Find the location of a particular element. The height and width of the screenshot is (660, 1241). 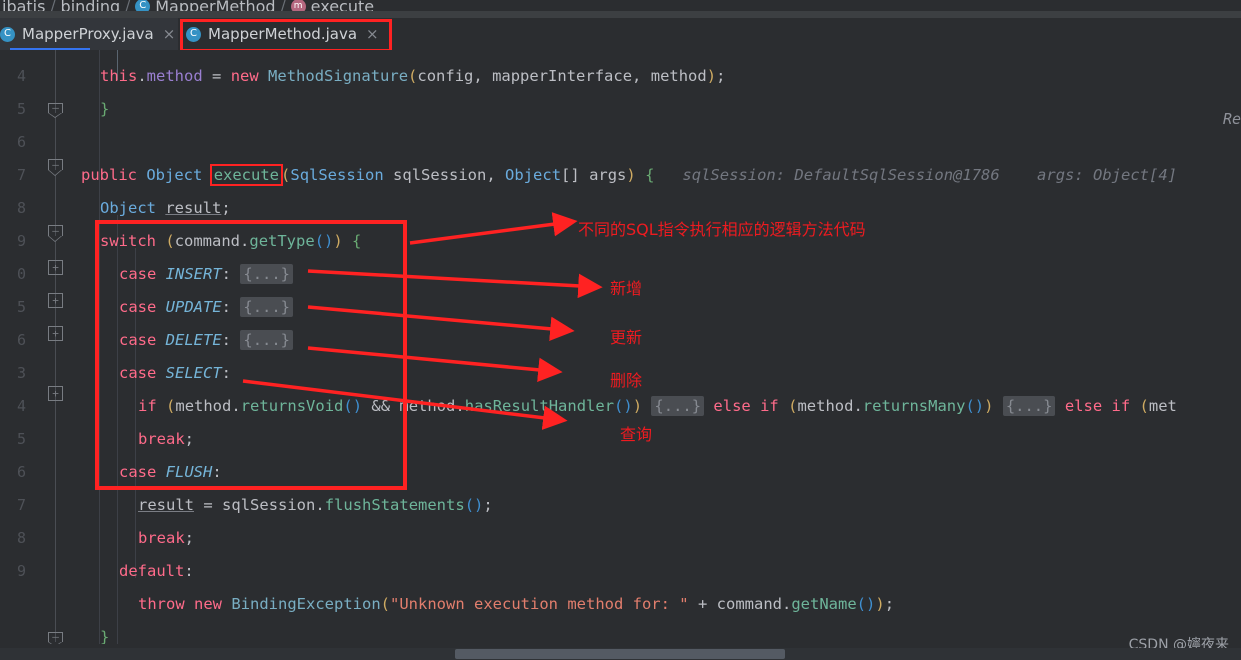

horizontal-scrollbar-track is located at coordinates (620, 654).